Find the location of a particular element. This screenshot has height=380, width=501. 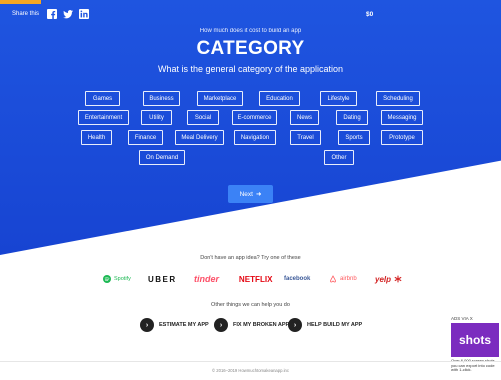

option-news: News is located at coordinates (304, 117).